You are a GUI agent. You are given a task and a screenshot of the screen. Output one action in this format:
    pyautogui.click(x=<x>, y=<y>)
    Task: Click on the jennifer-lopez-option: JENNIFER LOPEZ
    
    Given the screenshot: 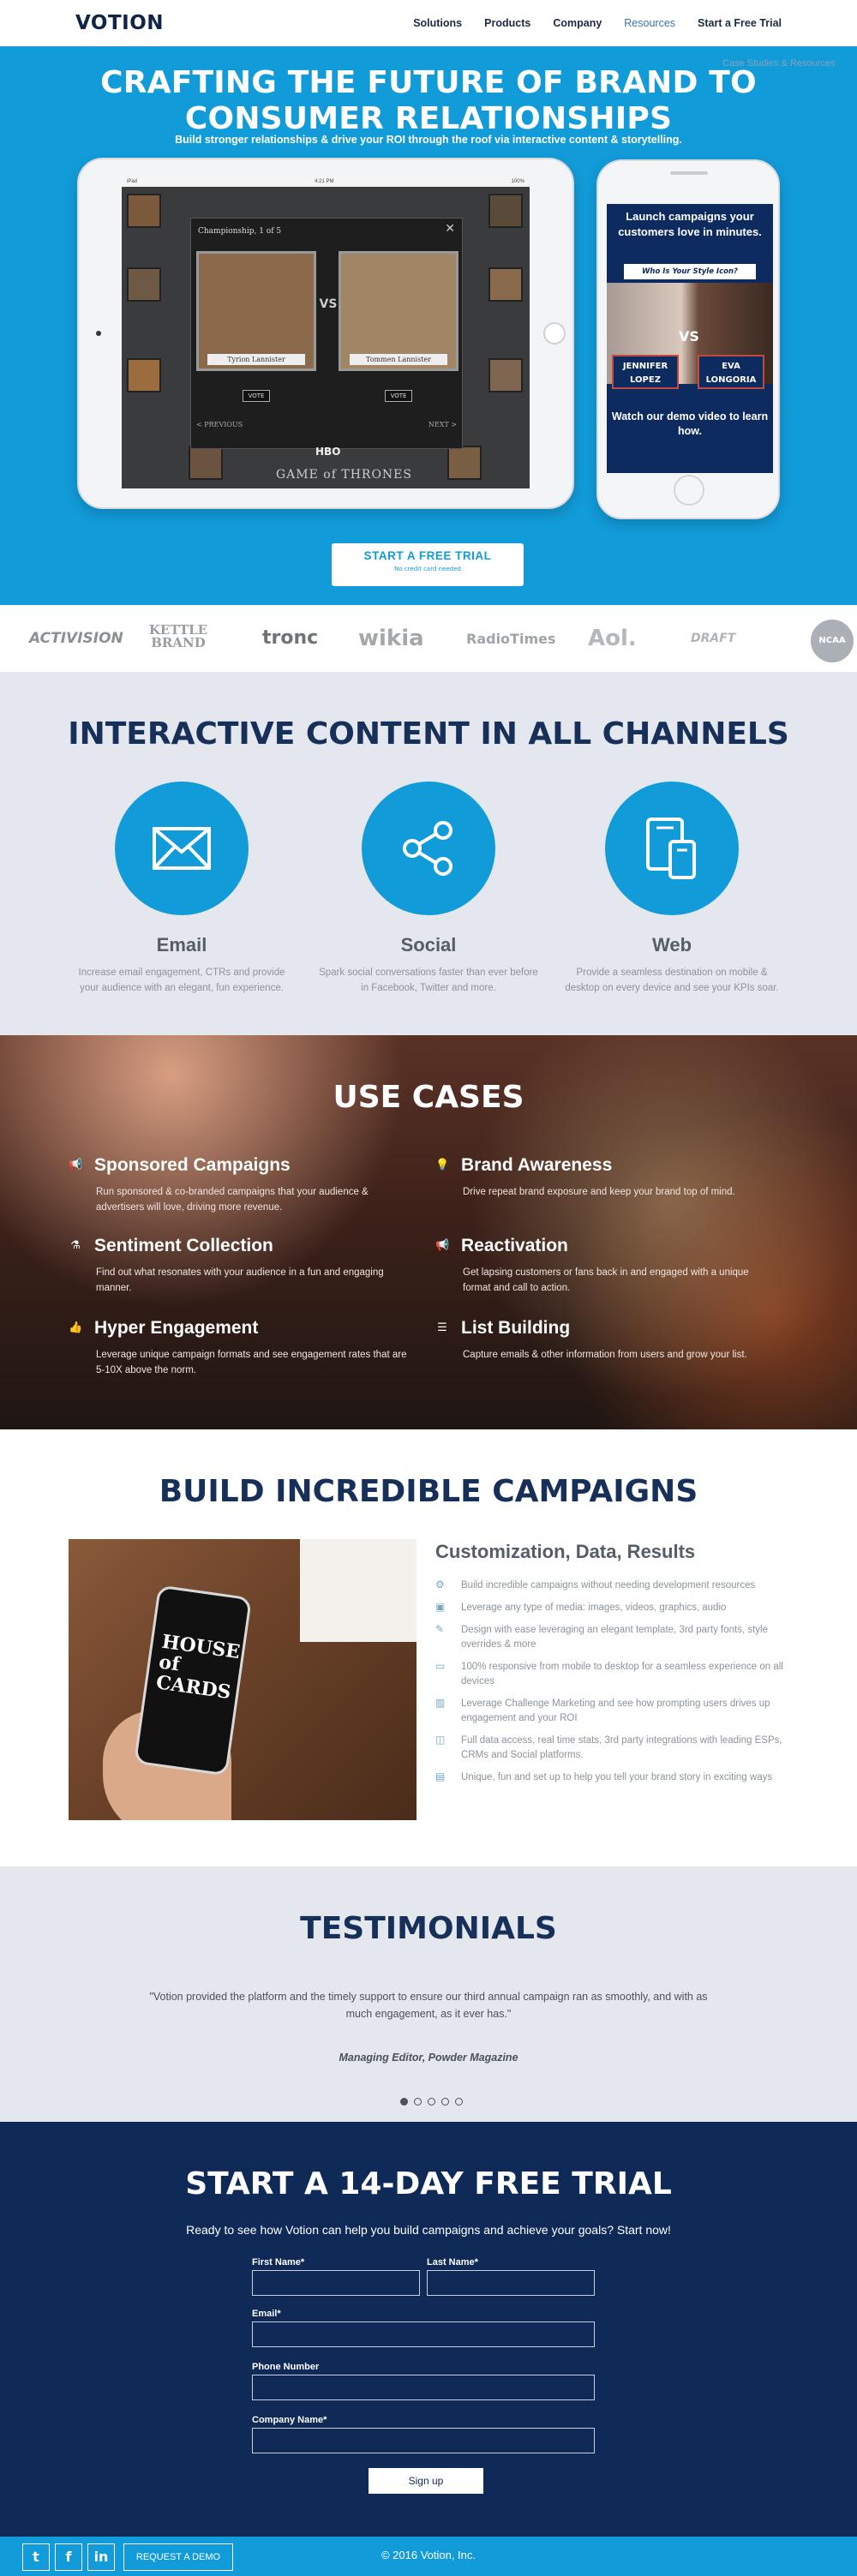 What is the action you would take?
    pyautogui.click(x=645, y=372)
    